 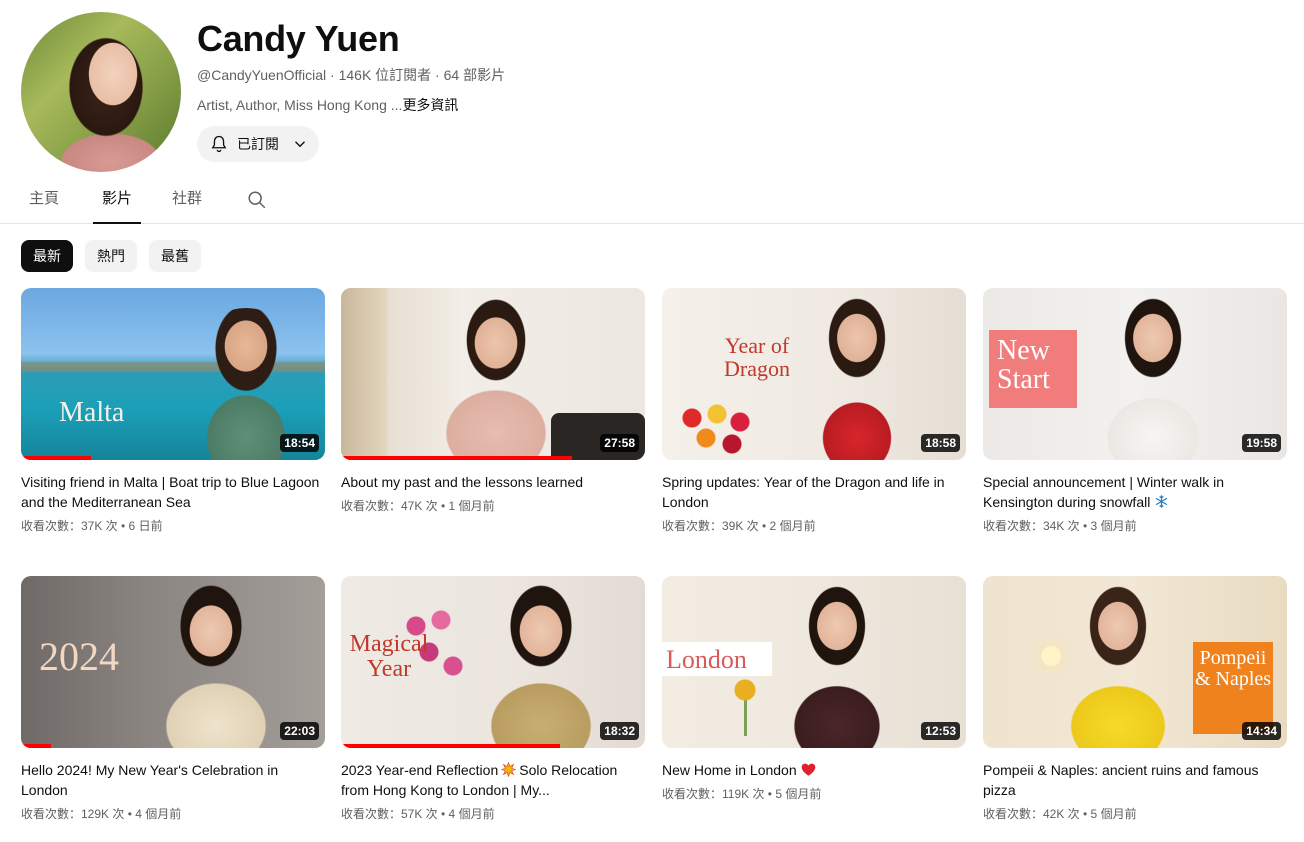 What do you see at coordinates (351, 75) in the screenshot?
I see `channel-meta: @CandyYuenOfficial · 146K 位訂閱者 · 64 部影片` at bounding box center [351, 75].